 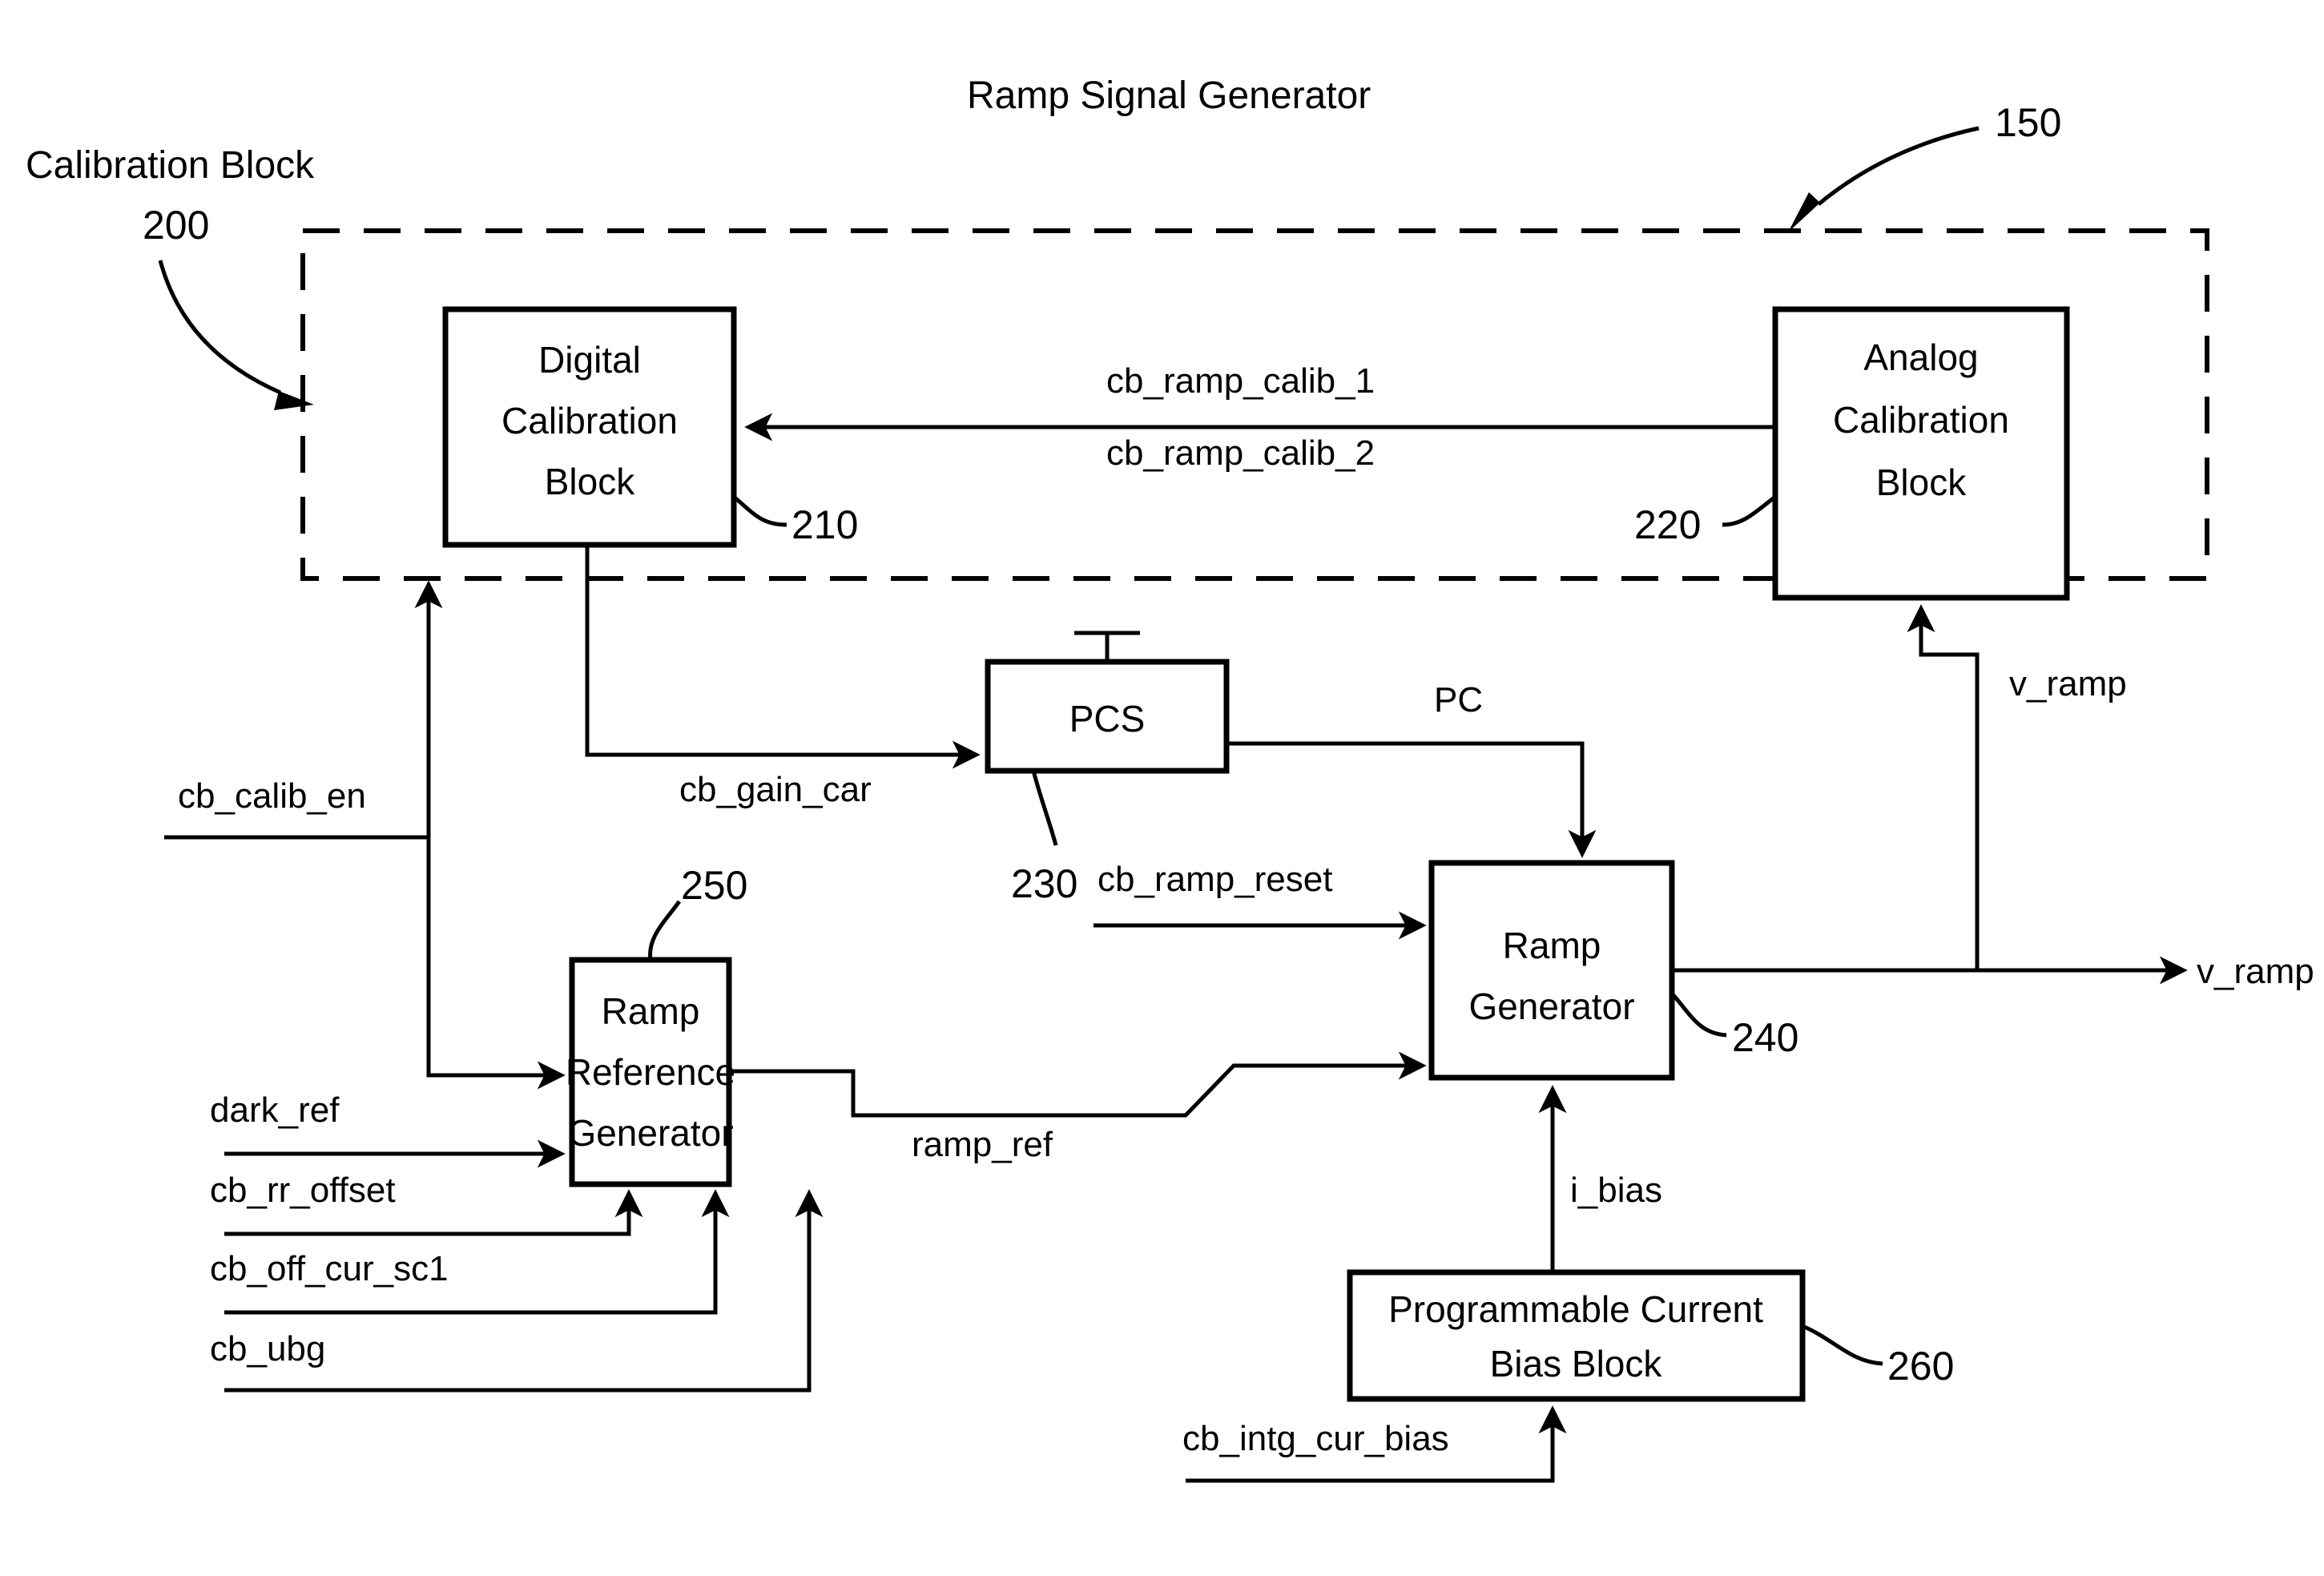 What do you see at coordinates (272, 796) in the screenshot?
I see `cb-calib-en-label: cb_calib_en` at bounding box center [272, 796].